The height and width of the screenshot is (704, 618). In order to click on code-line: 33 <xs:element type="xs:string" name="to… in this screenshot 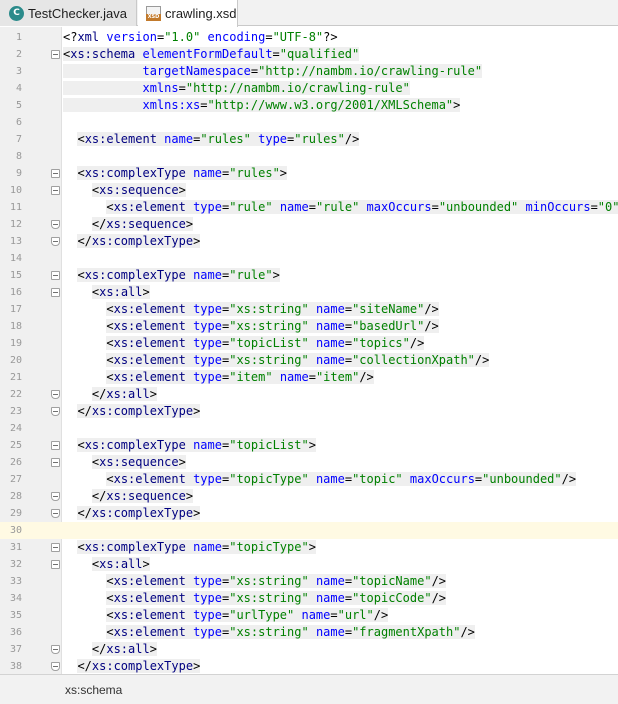, I will do `click(309, 581)`.